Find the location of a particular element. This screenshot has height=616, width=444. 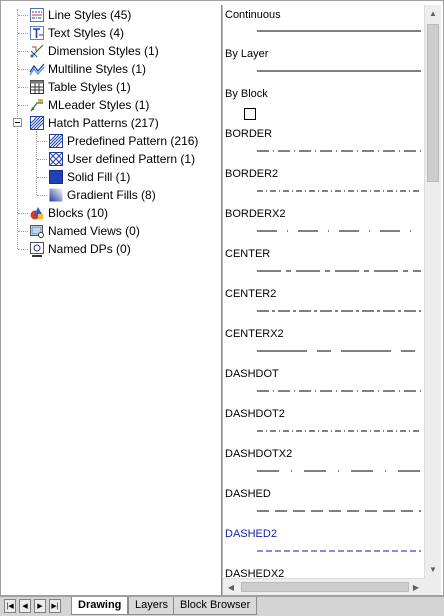

byblock-swatch is located at coordinates (250, 114).